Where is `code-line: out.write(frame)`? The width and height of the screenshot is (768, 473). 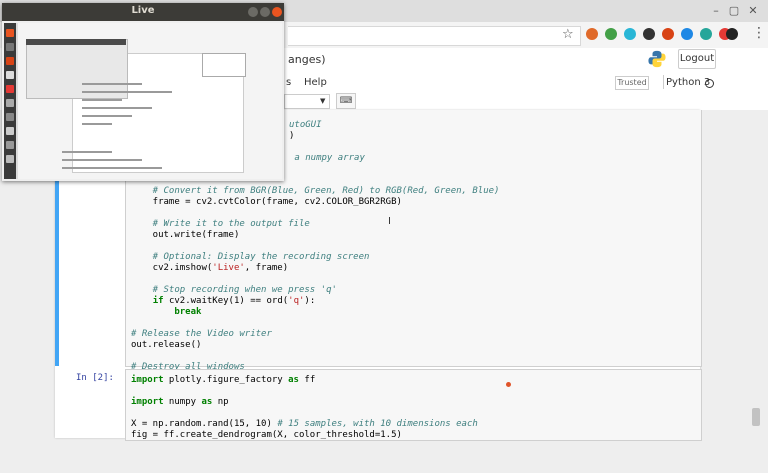
code-line: out.write(frame) is located at coordinates (185, 235).